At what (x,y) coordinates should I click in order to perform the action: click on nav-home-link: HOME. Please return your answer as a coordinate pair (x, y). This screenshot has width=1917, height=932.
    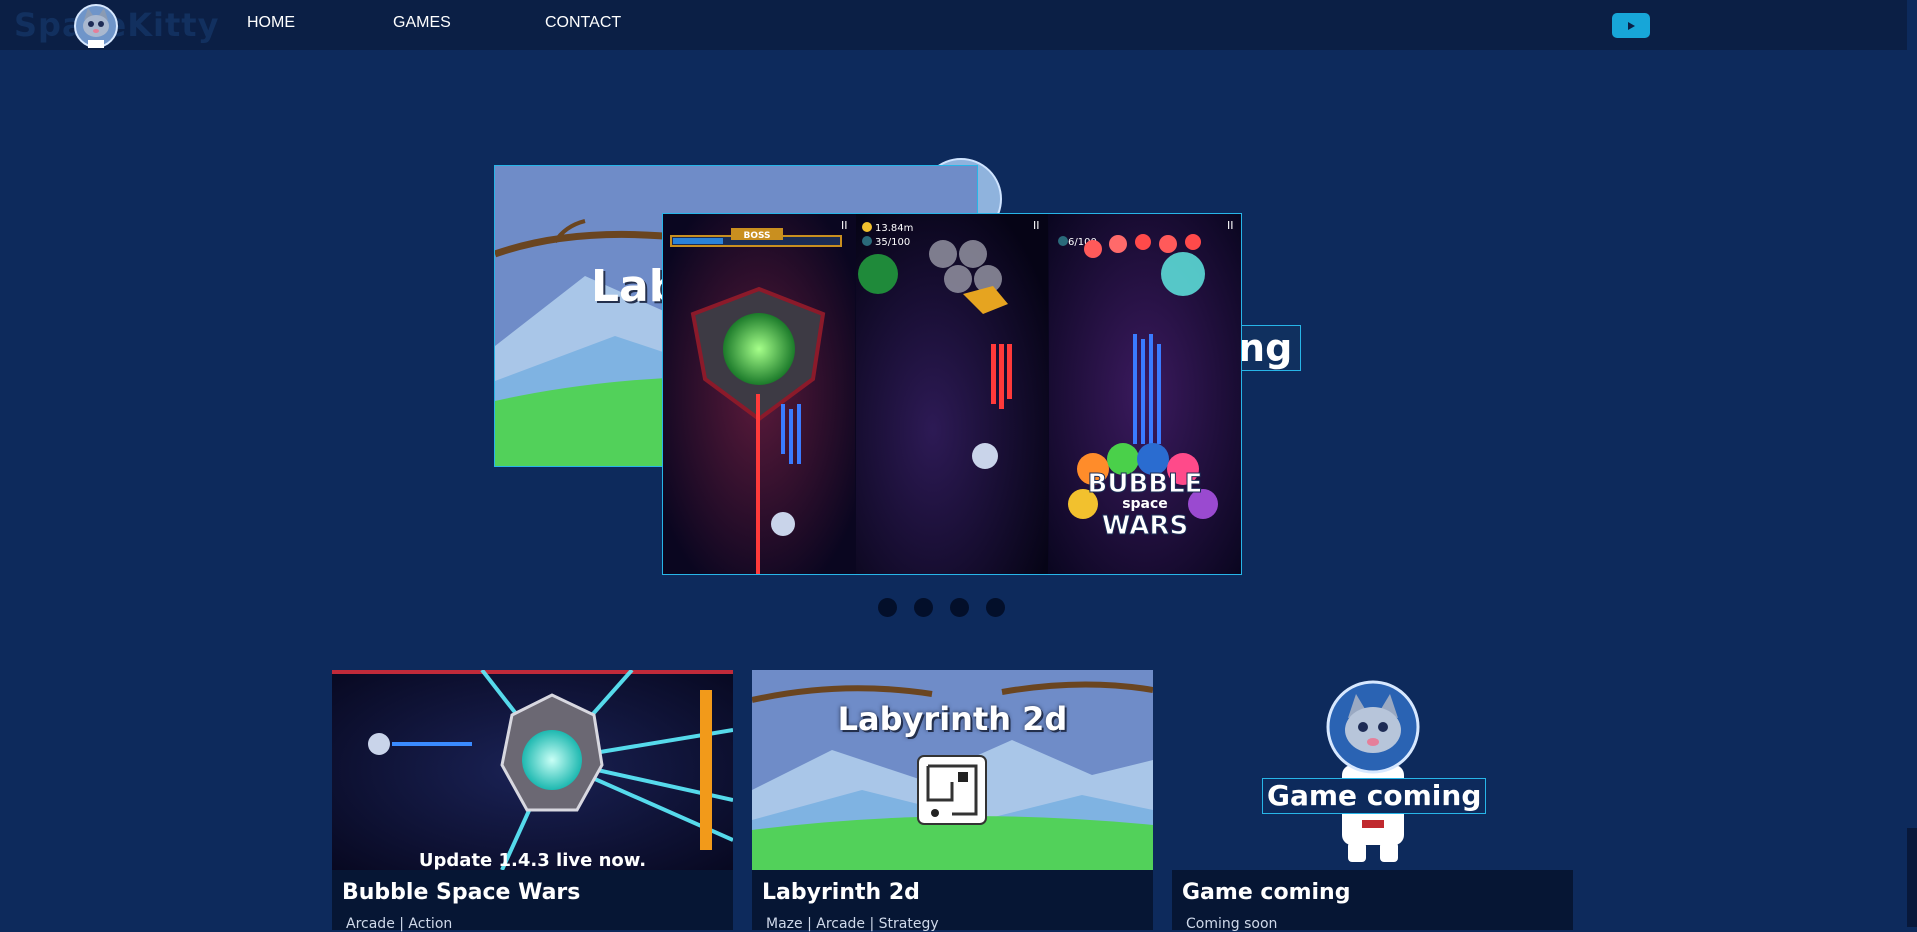
    Looking at the image, I should click on (271, 23).